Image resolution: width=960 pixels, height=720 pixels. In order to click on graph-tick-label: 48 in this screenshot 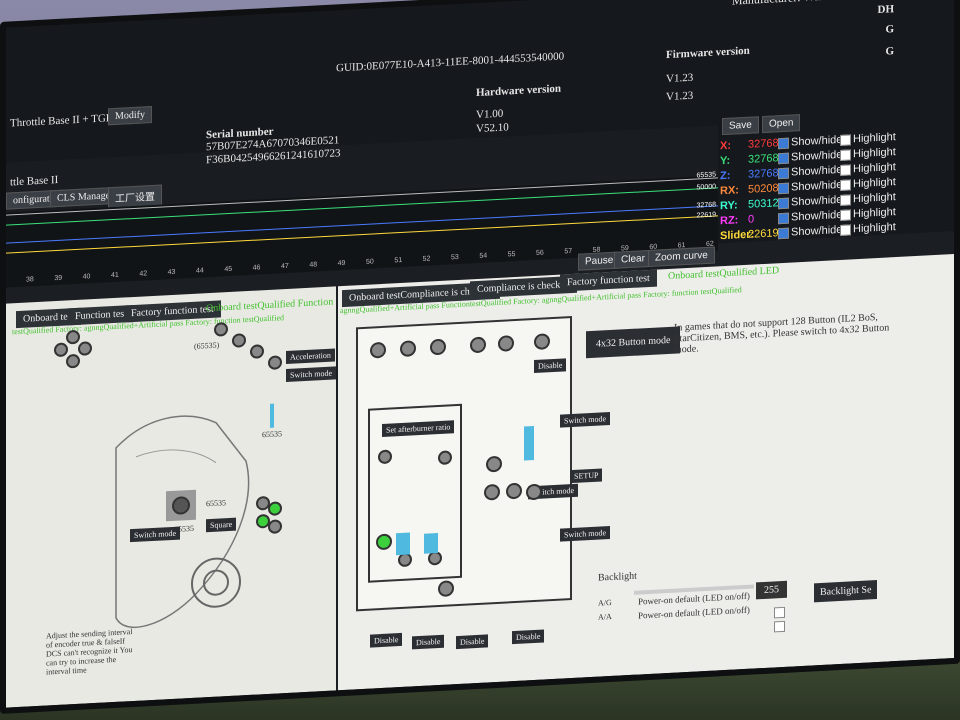, I will do `click(313, 265)`.